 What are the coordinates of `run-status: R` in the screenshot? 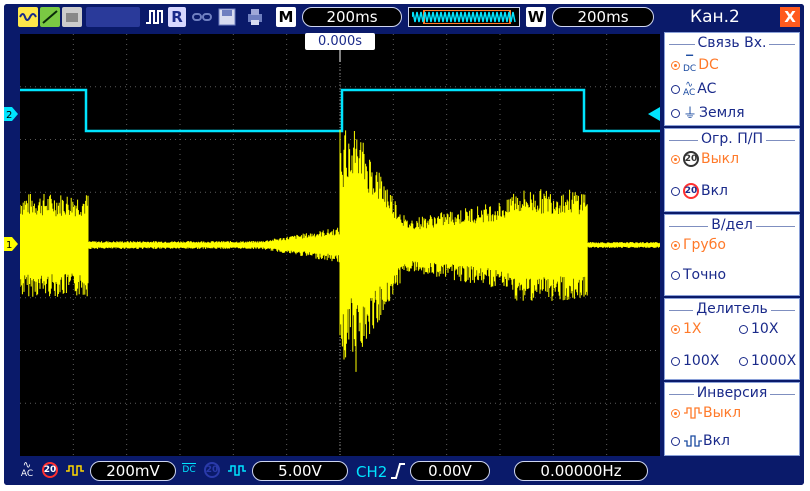 It's located at (177, 17).